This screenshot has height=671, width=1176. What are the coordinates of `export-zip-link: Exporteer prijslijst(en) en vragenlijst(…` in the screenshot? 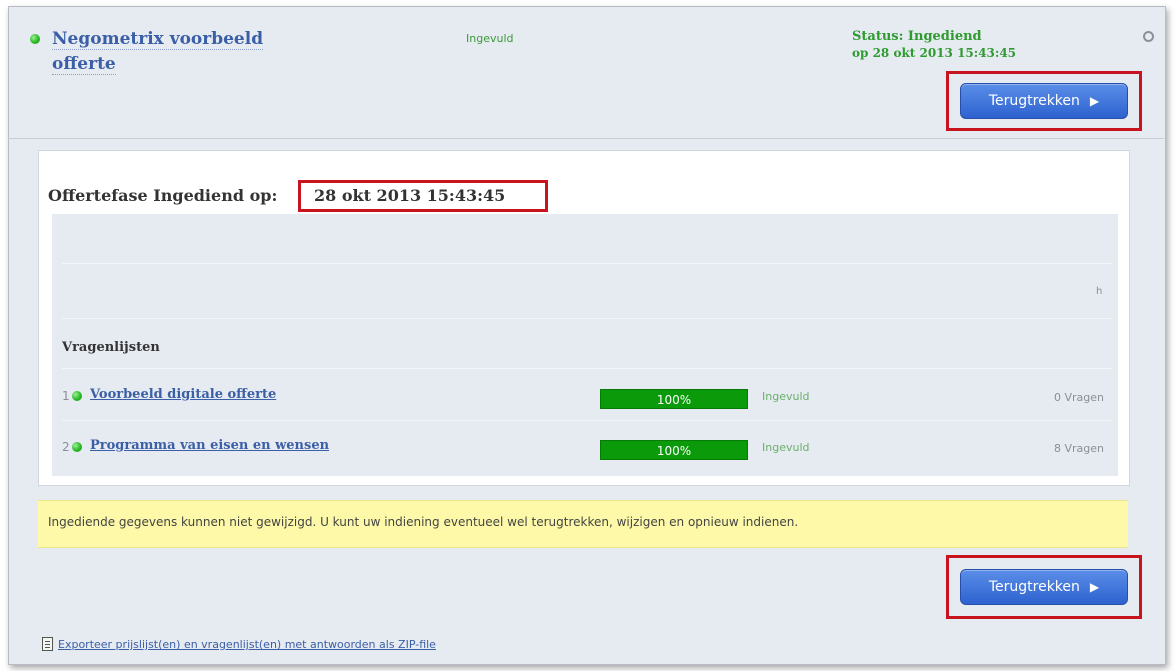 It's located at (247, 644).